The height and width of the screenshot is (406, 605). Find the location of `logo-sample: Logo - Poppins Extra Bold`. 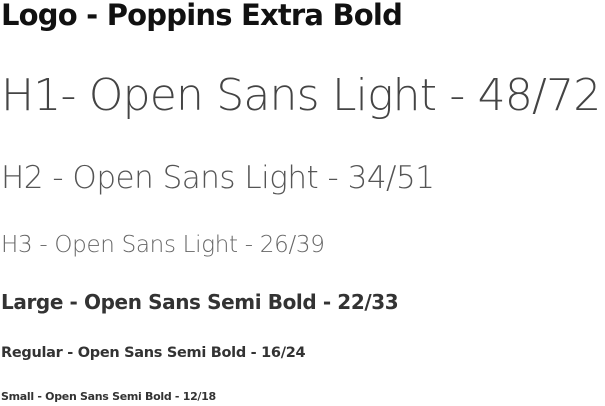

logo-sample: Logo - Poppins Extra Bold is located at coordinates (202, 16).